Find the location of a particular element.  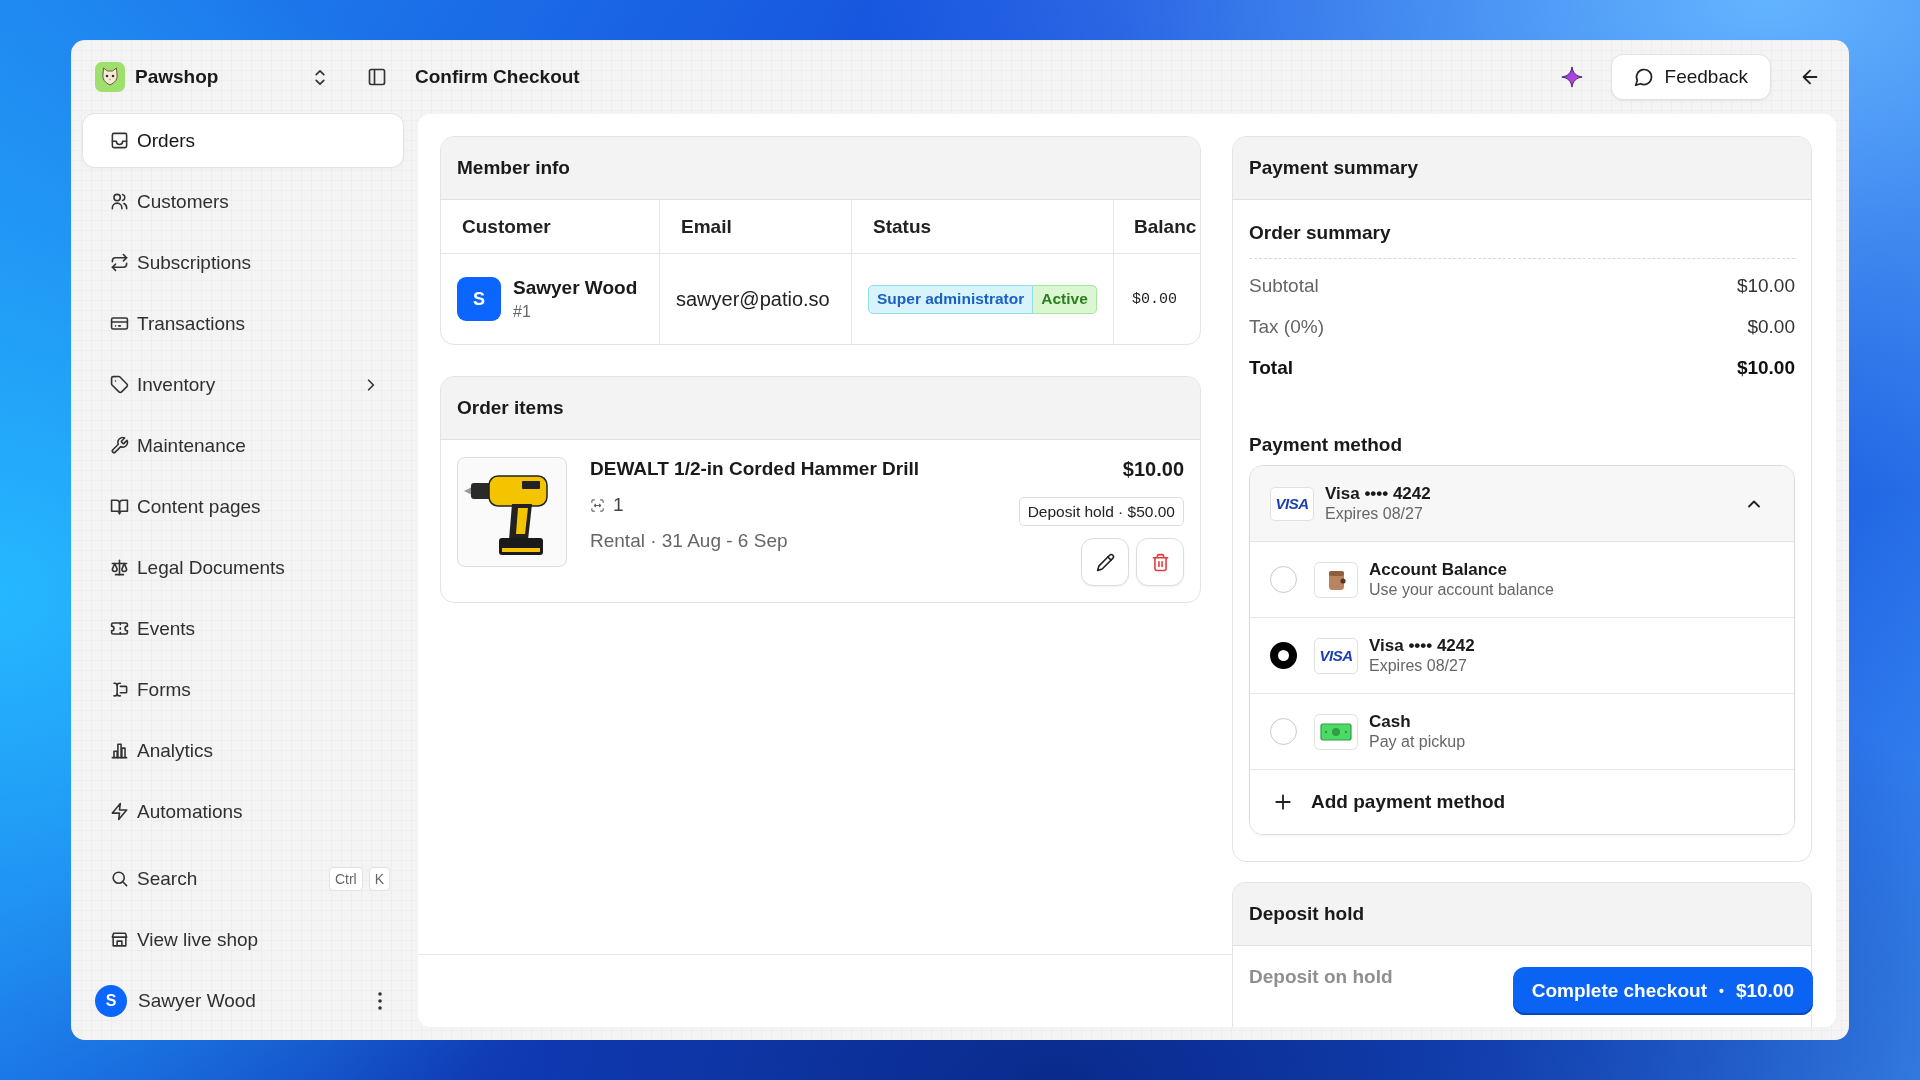

section-title: Order summary is located at coordinates (1320, 233).